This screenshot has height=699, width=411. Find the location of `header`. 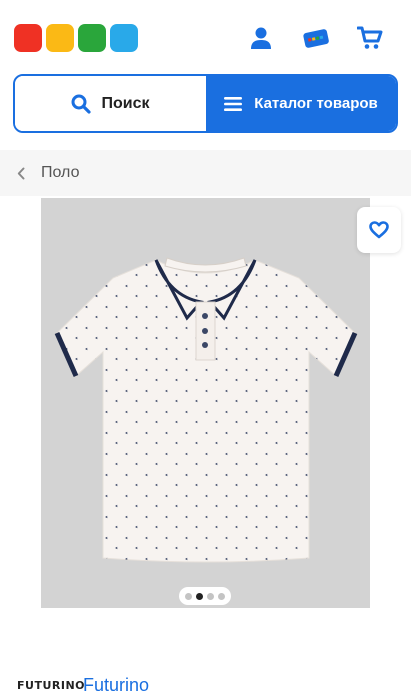

header is located at coordinates (205, 35).